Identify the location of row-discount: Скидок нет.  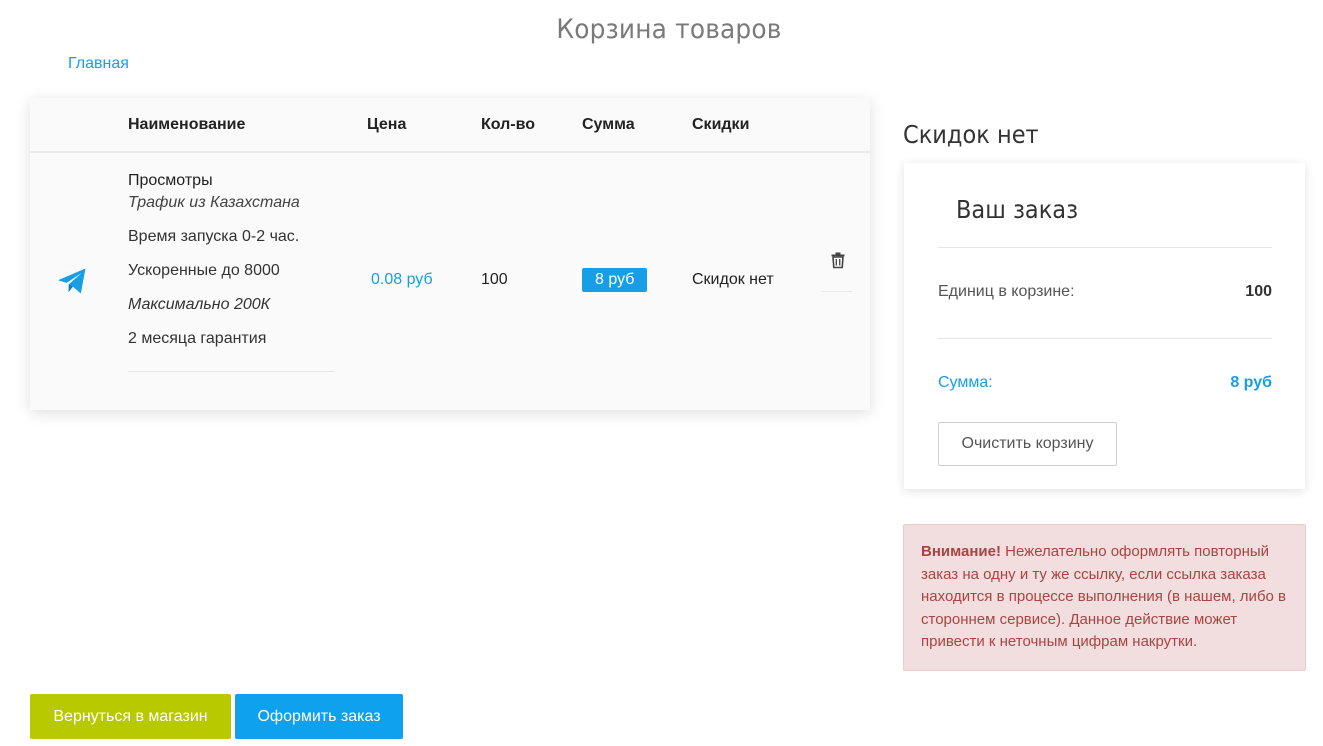
(733, 279).